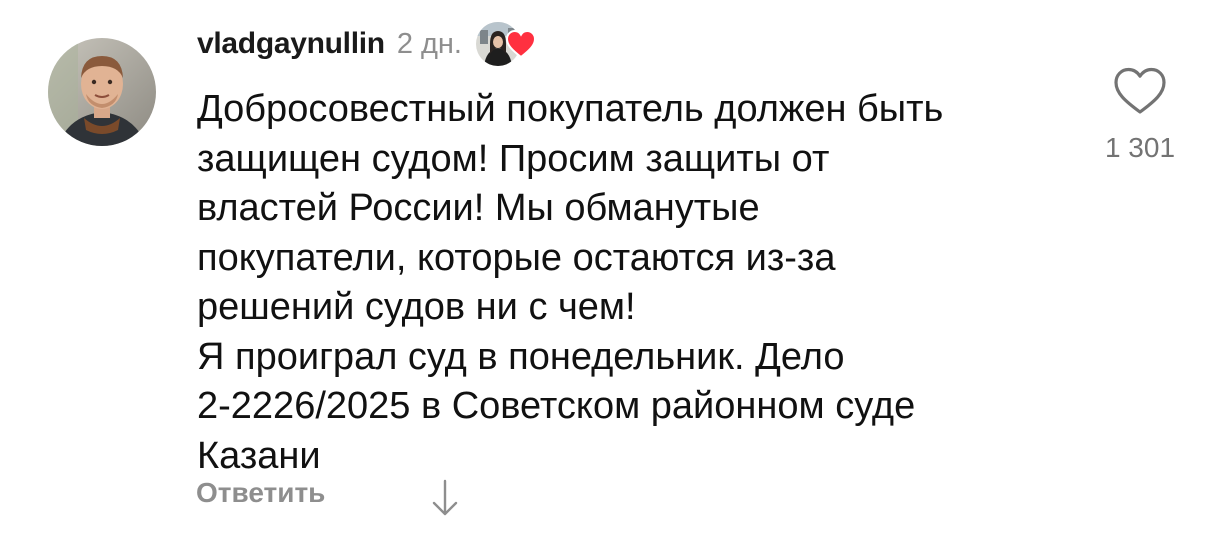  What do you see at coordinates (429, 43) in the screenshot?
I see `comment-time: 2 дн.` at bounding box center [429, 43].